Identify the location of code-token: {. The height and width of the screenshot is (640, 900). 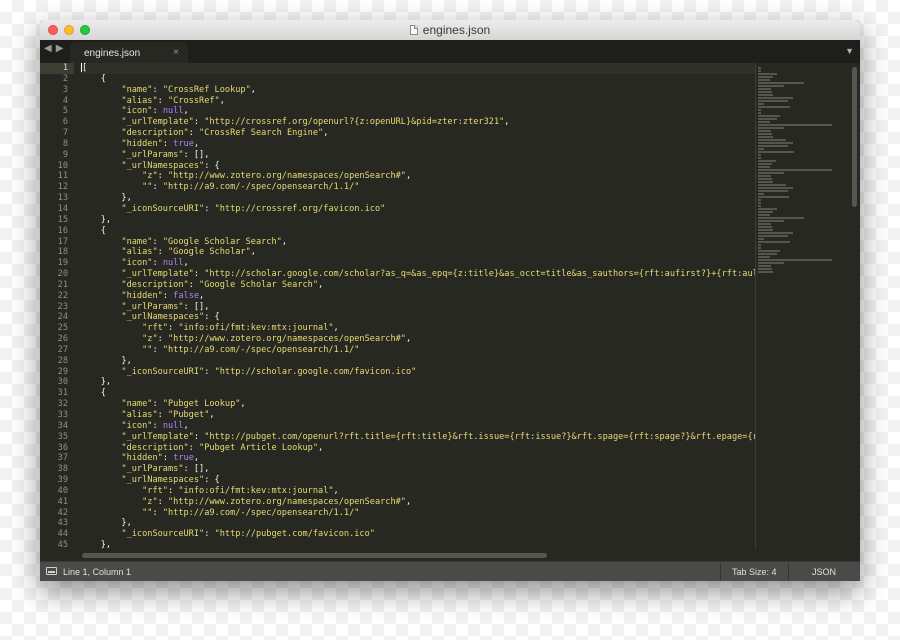
(93, 230).